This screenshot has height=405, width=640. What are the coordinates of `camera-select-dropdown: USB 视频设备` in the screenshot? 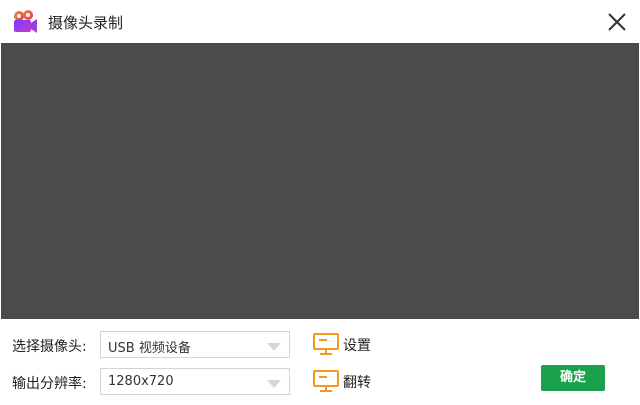 It's located at (195, 344).